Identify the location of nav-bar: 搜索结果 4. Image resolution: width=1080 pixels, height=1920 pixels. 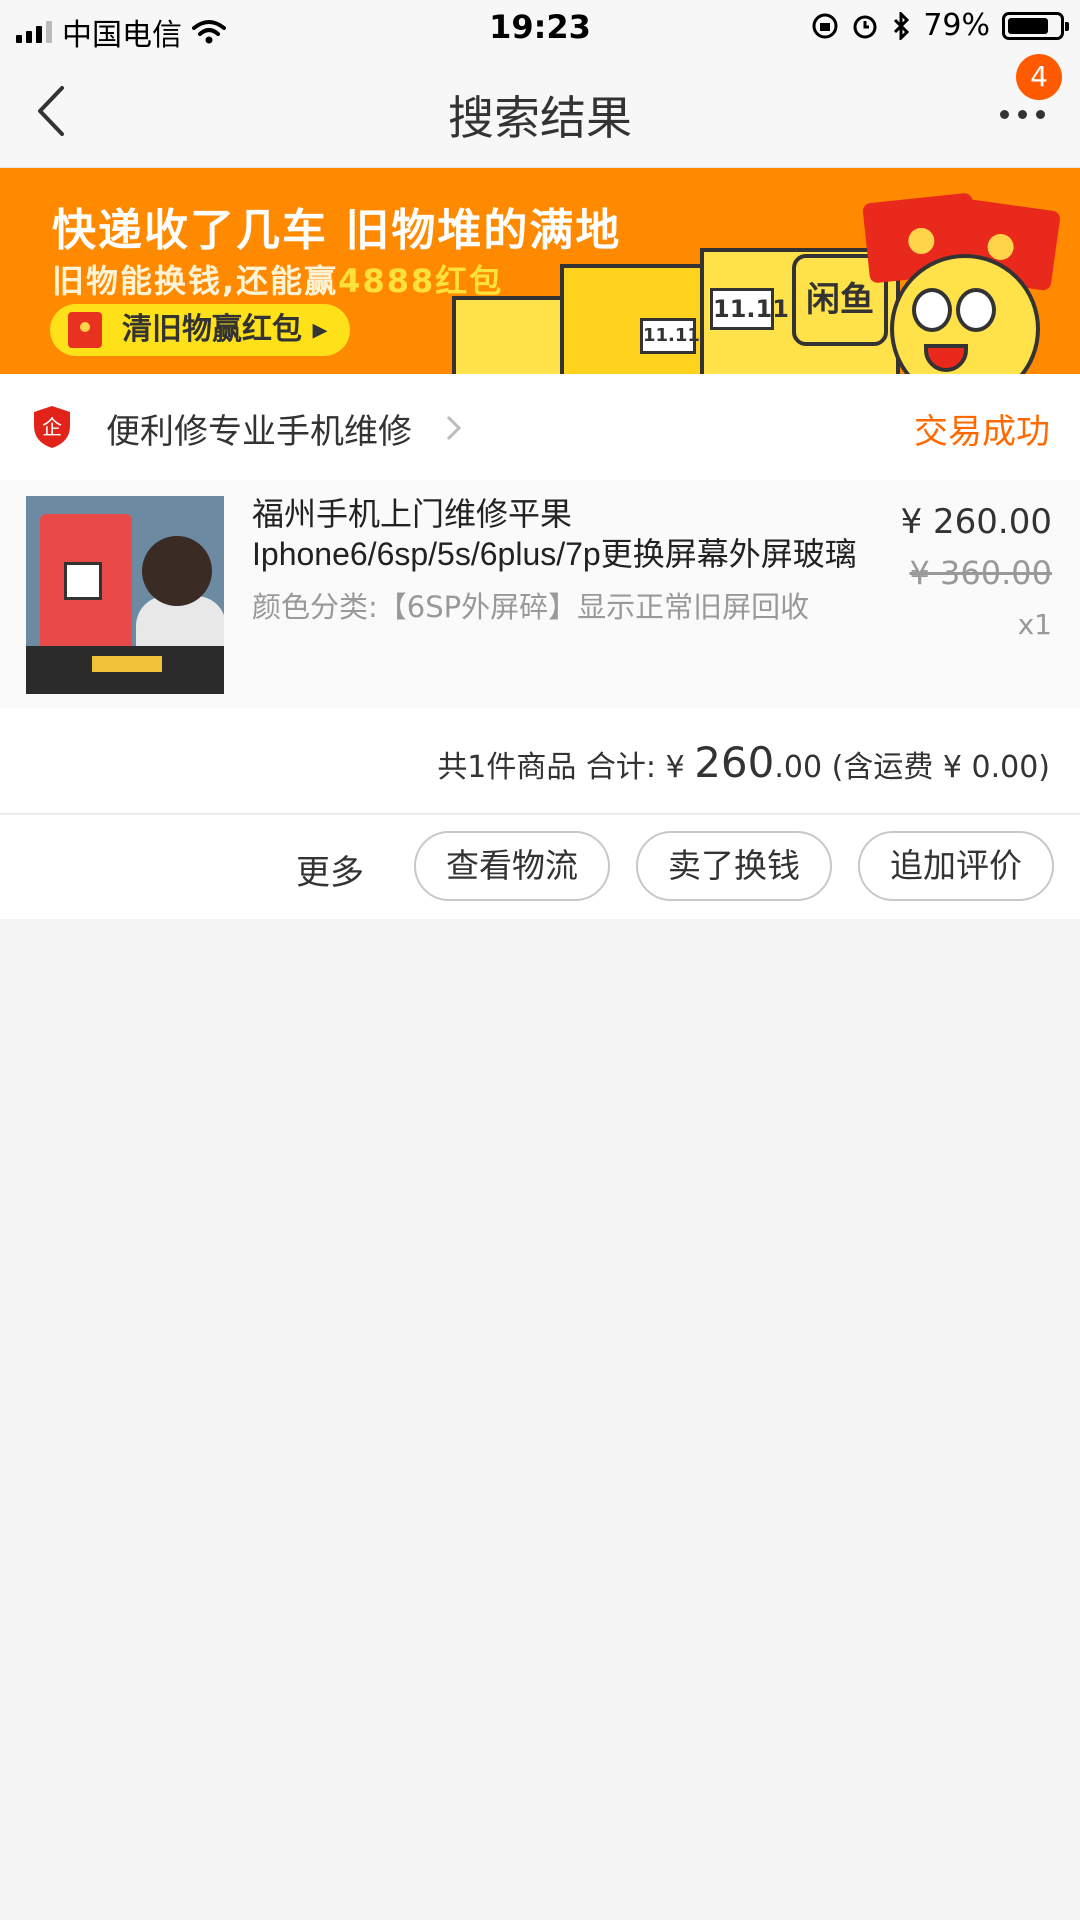
(540, 111).